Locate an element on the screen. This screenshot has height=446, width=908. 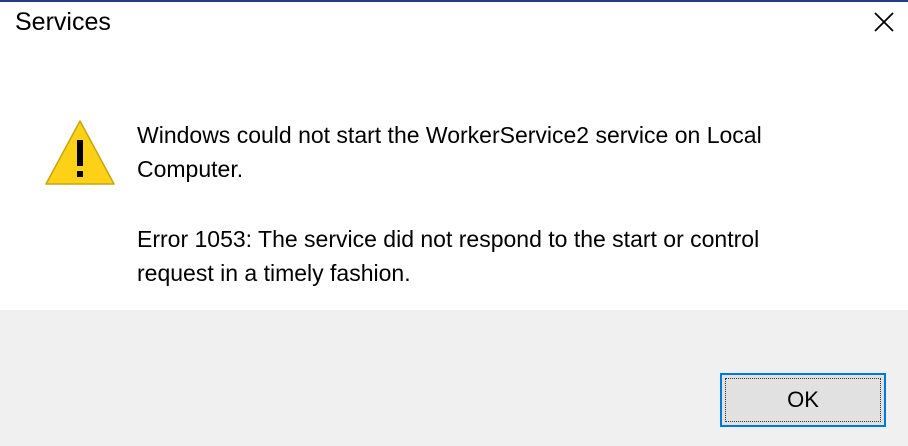
close-button is located at coordinates (884, 22).